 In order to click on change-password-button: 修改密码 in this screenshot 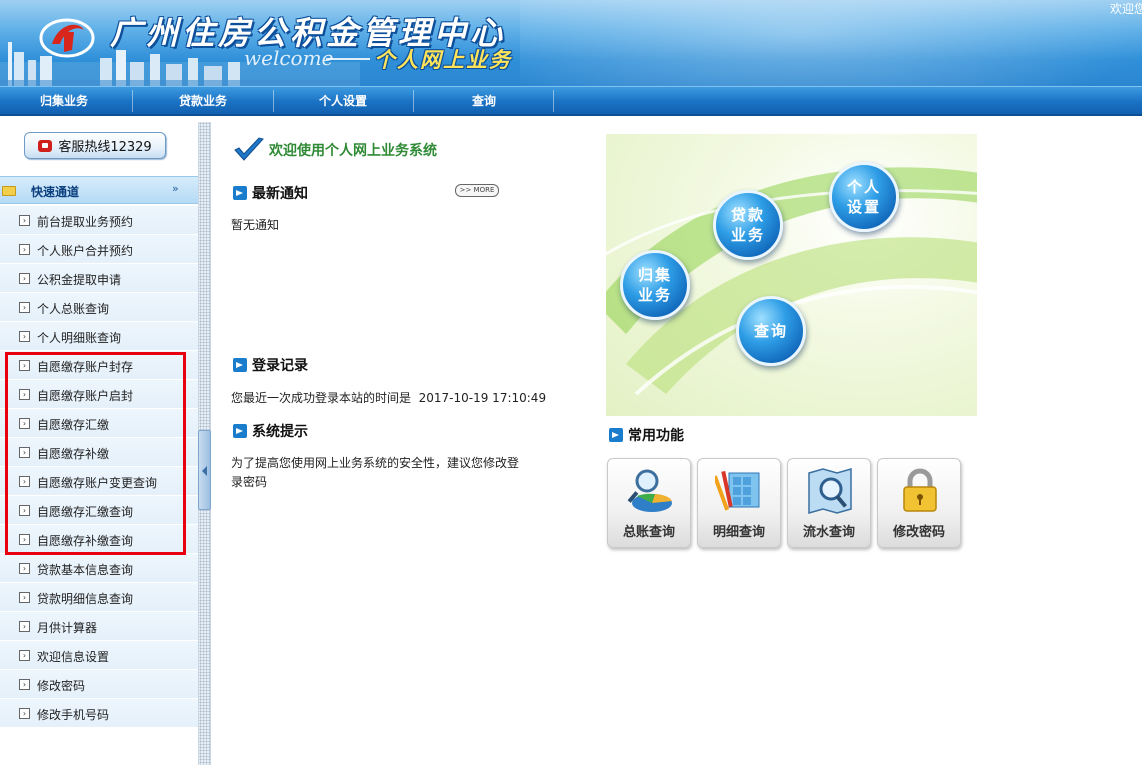, I will do `click(919, 503)`.